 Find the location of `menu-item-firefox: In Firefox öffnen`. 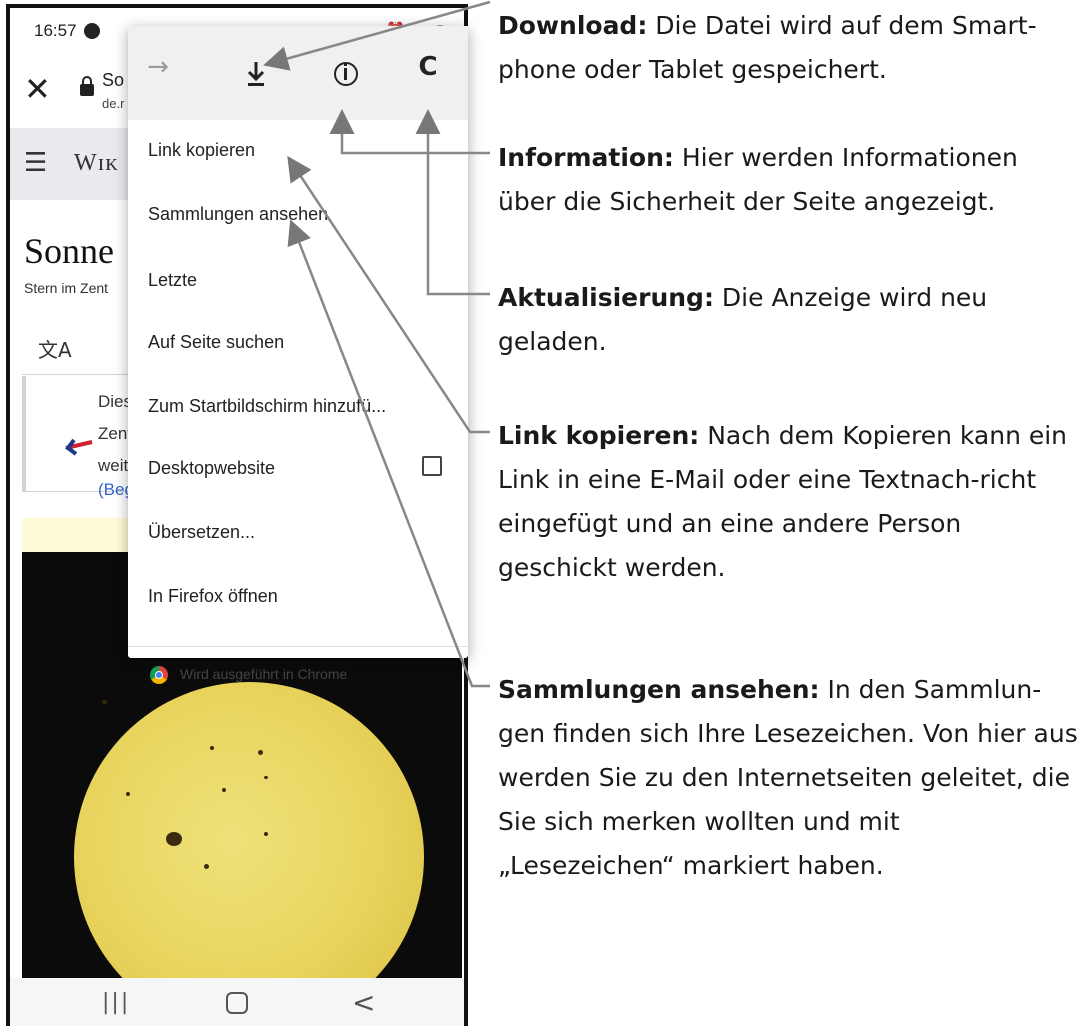

menu-item-firefox: In Firefox öffnen is located at coordinates (213, 596).